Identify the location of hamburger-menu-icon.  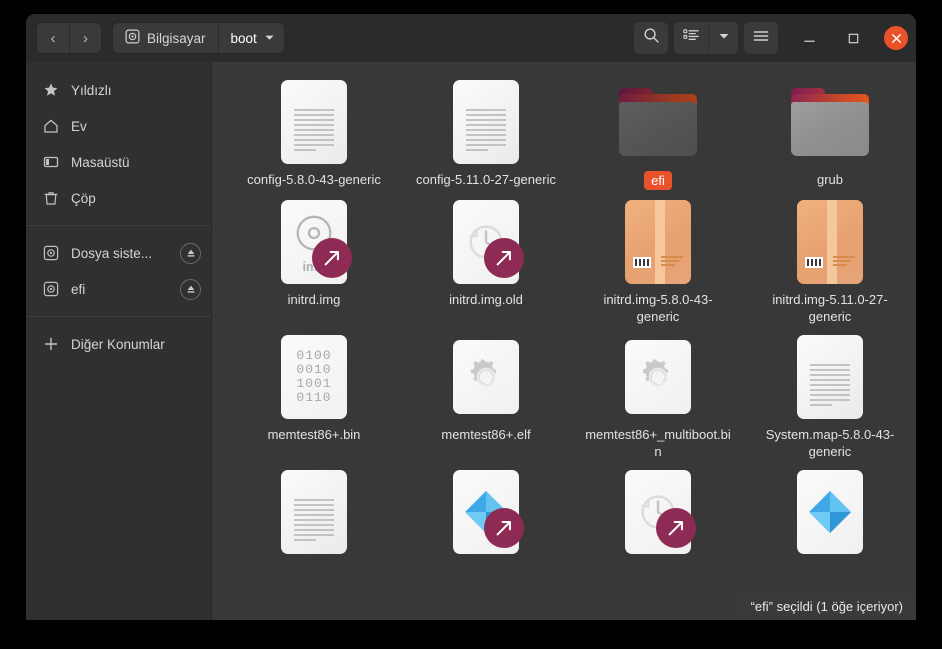
(761, 38).